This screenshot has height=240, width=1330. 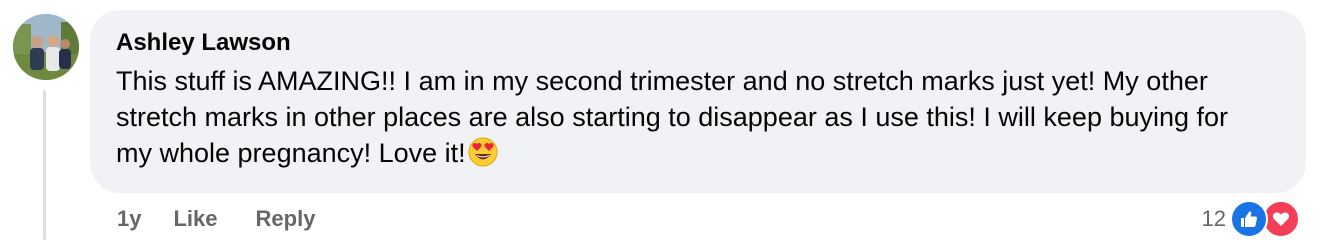 I want to click on avatar, so click(x=46, y=47).